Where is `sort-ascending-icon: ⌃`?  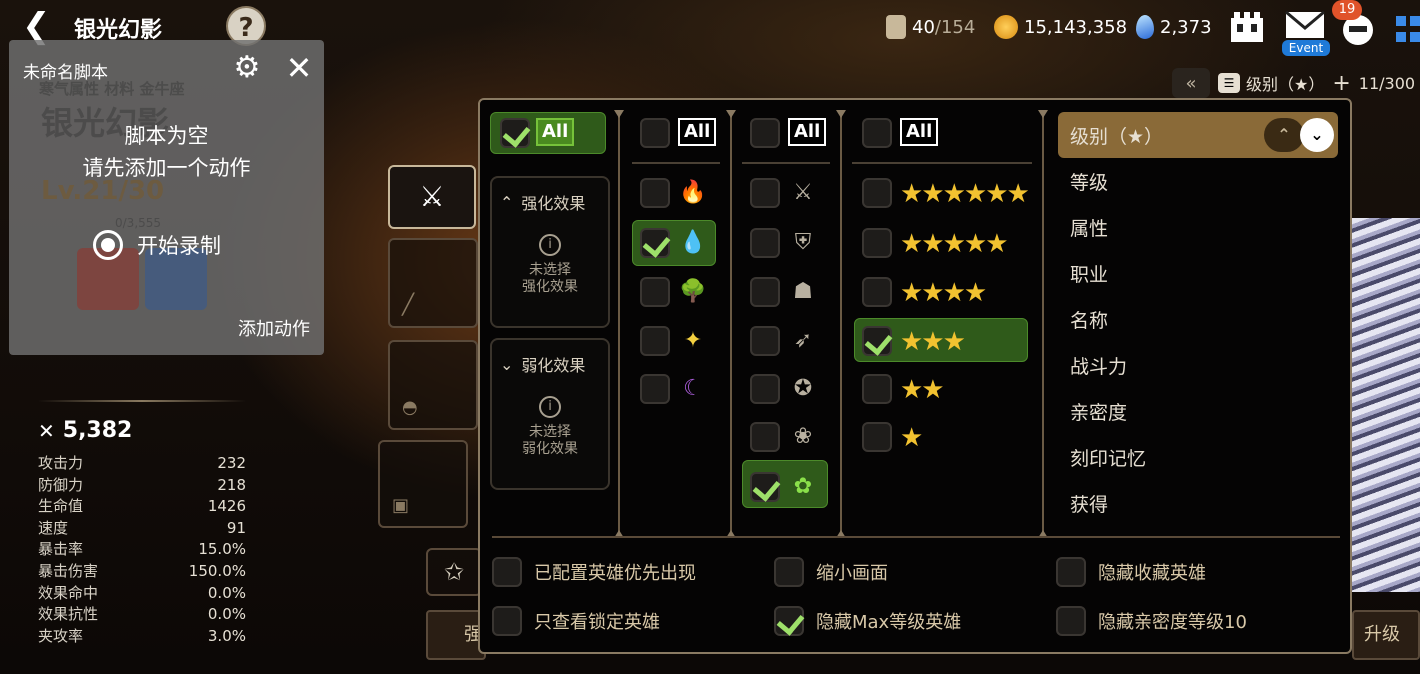 sort-ascending-icon: ⌃ is located at coordinates (1284, 135).